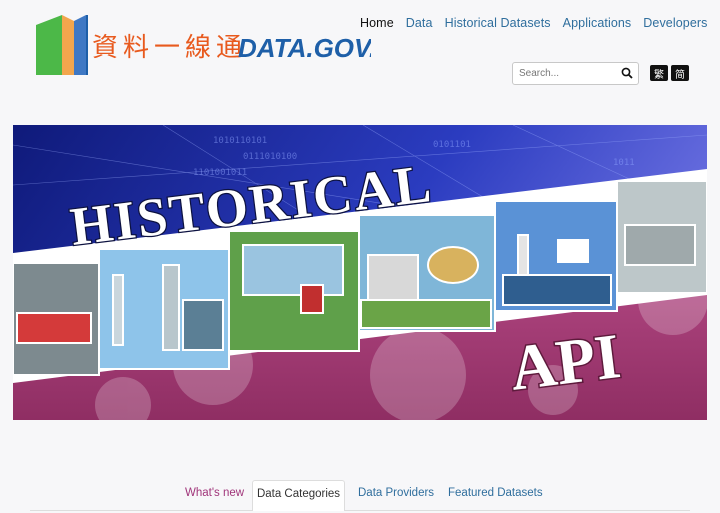  I want to click on site-logo: 資料一線通 DATA.GOV.HK, so click(203, 45).